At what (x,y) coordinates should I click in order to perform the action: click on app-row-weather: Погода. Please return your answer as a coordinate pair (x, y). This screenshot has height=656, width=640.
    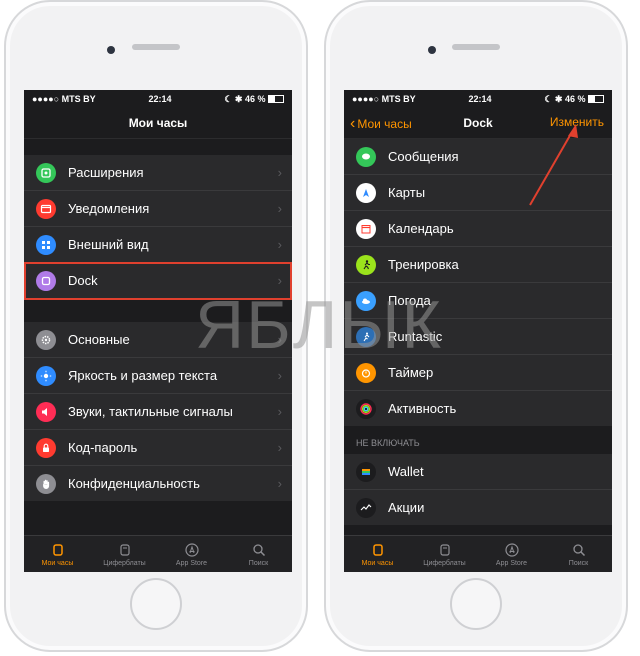
    Looking at the image, I should click on (478, 301).